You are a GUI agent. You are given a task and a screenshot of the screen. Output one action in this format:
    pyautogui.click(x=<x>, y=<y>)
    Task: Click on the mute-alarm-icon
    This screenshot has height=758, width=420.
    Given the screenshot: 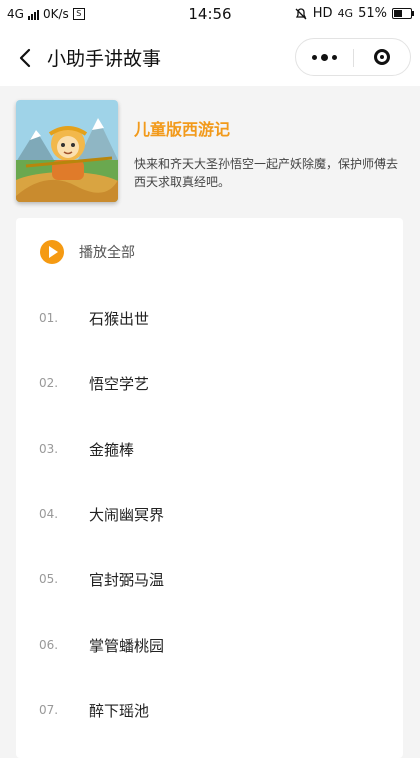 What is the action you would take?
    pyautogui.click(x=301, y=13)
    